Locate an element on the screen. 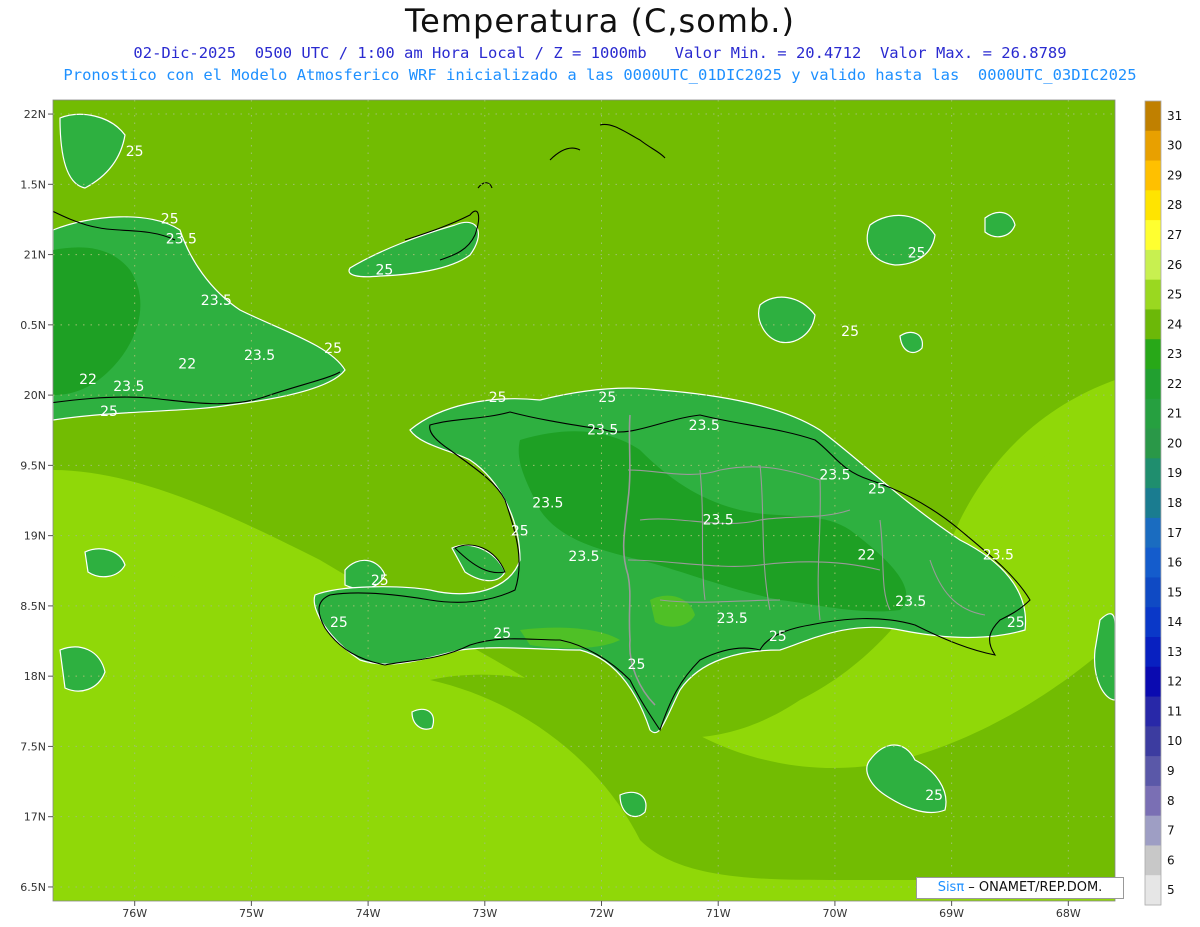 This screenshot has height=927, width=1200. colorbar-label: 27 is located at coordinates (1174, 235).